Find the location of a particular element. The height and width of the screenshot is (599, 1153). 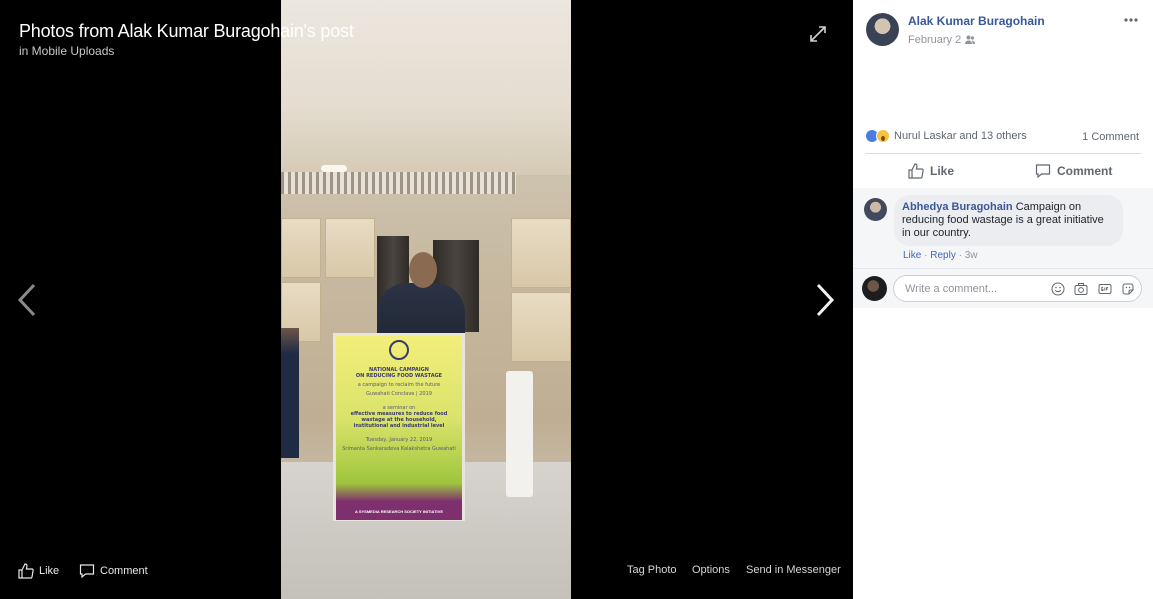

chevron-right-icon is located at coordinates (824, 300).